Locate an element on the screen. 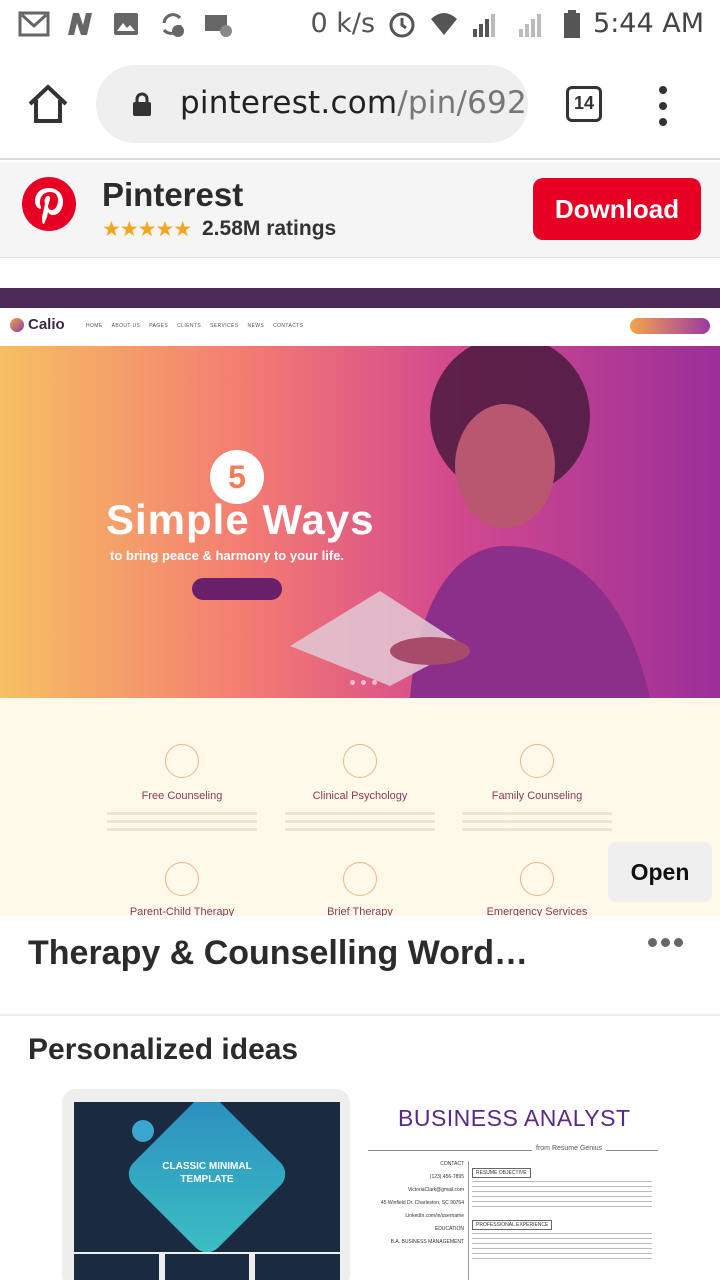  gallery-icon is located at coordinates (126, 24).